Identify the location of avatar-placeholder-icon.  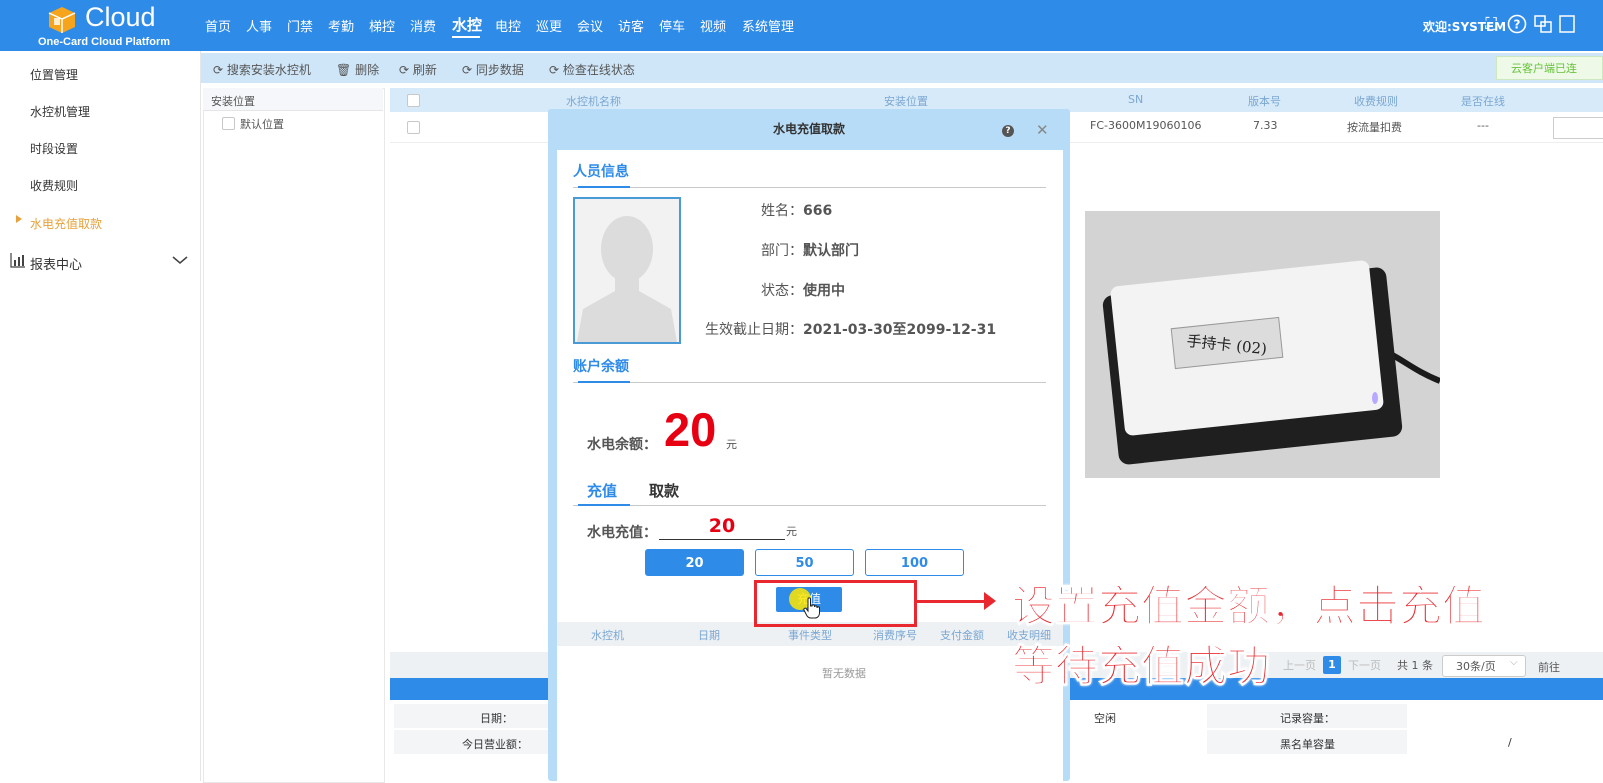
(627, 270).